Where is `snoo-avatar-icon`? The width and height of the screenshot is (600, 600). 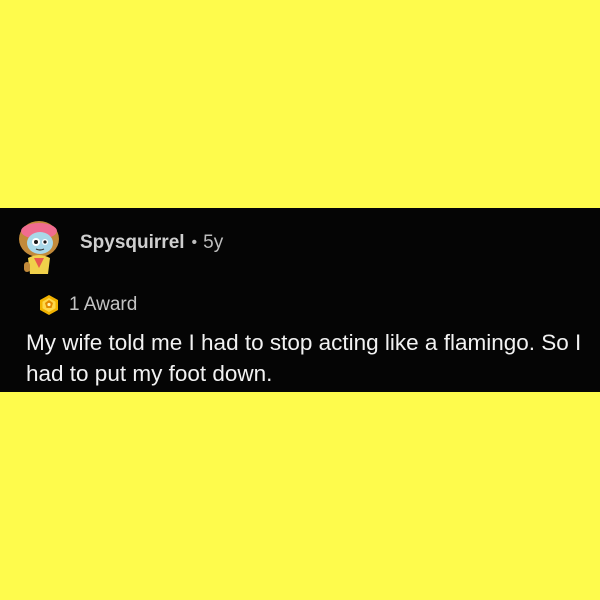 snoo-avatar-icon is located at coordinates (39, 247).